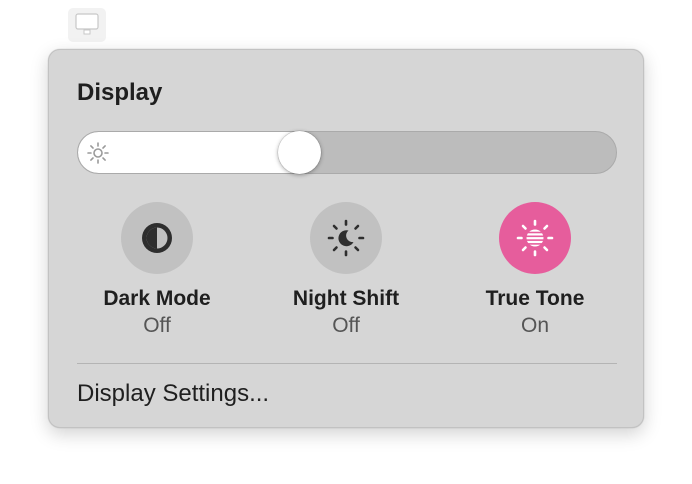 The width and height of the screenshot is (692, 484). I want to click on brightness-slider, so click(347, 152).